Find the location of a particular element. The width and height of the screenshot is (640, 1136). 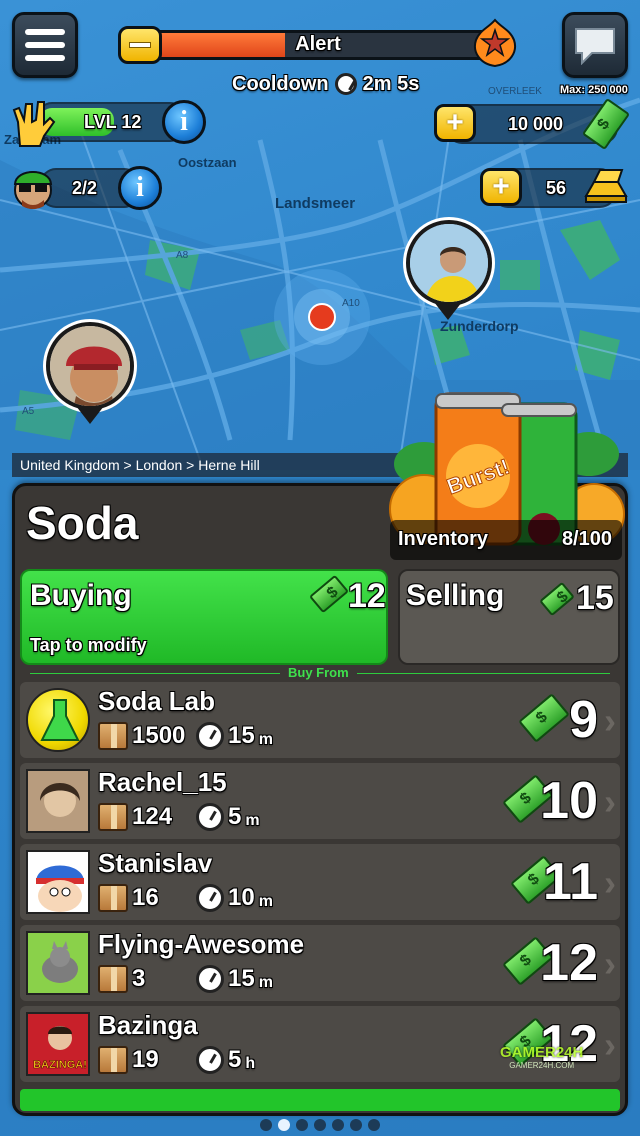

map-label-landsmeer: Landsmeer is located at coordinates (315, 203).